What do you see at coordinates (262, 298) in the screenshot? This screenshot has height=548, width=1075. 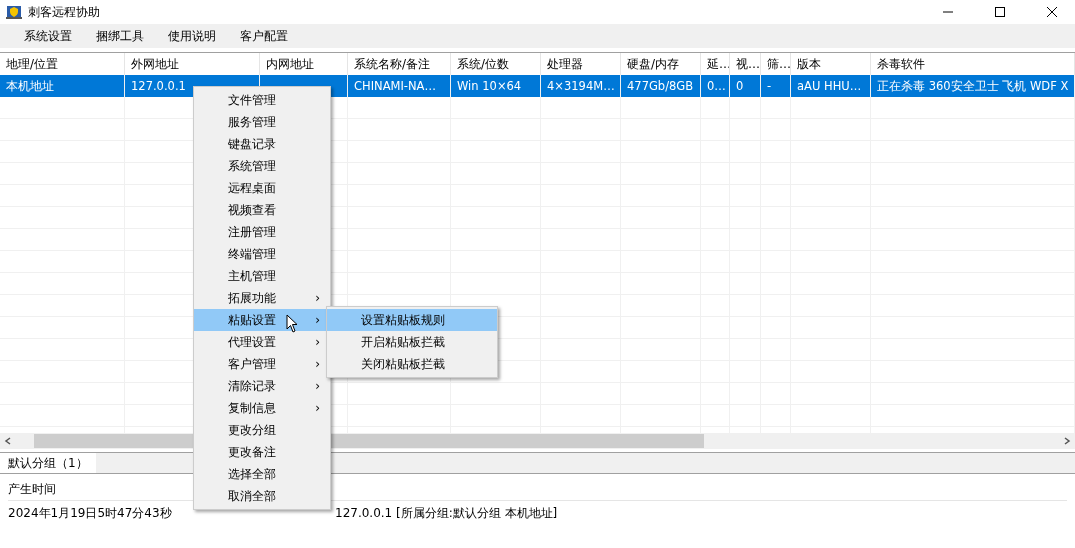 I see `context-menu-item: 拓展功能 ›` at bounding box center [262, 298].